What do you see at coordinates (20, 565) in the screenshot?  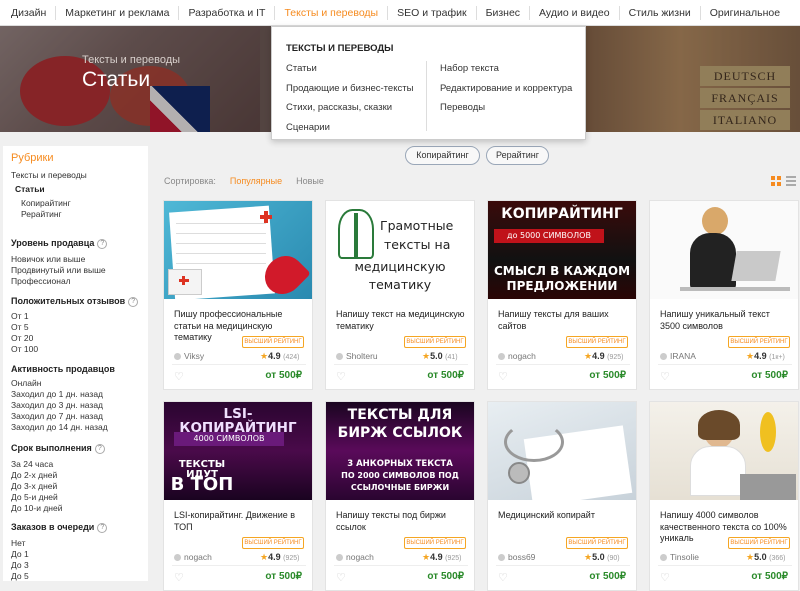 I see `filter-option: До 3` at bounding box center [20, 565].